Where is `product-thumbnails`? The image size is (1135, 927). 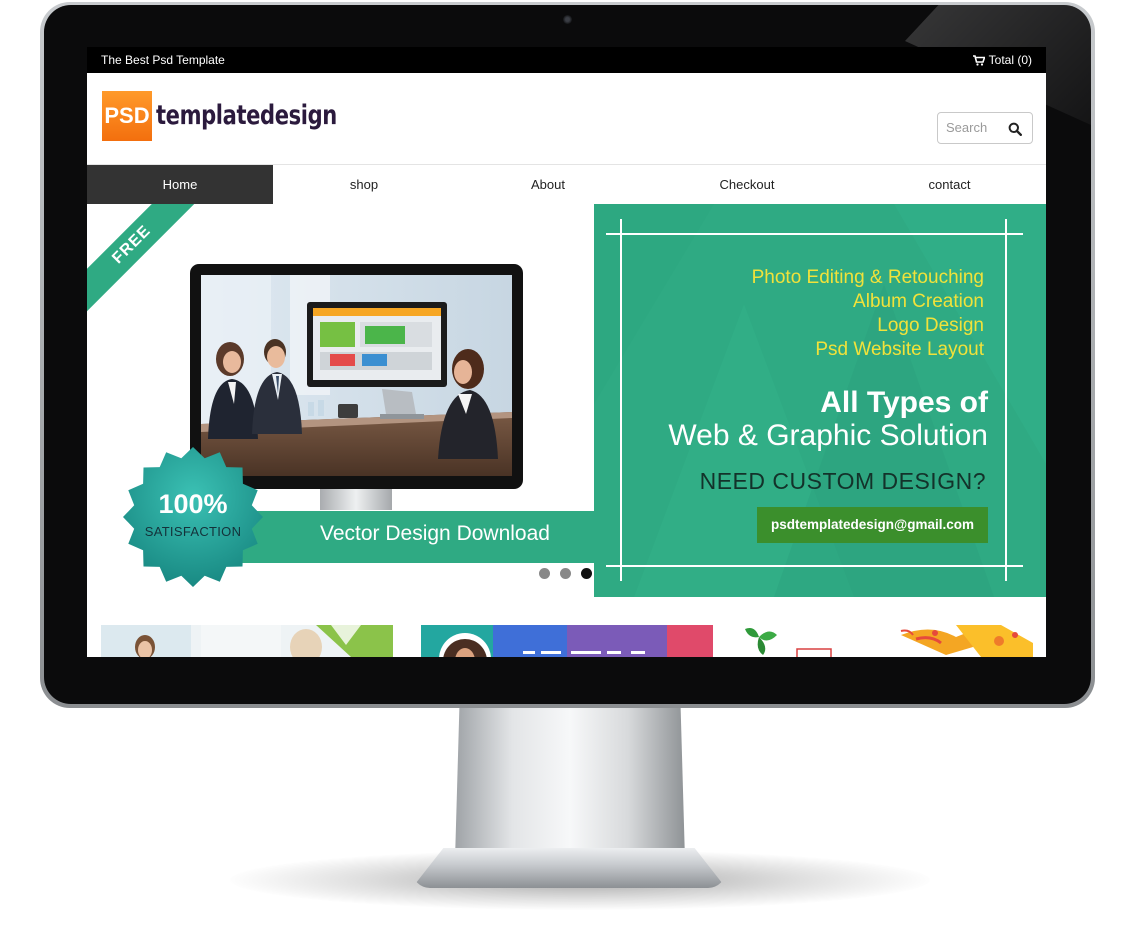 product-thumbnails is located at coordinates (566, 641).